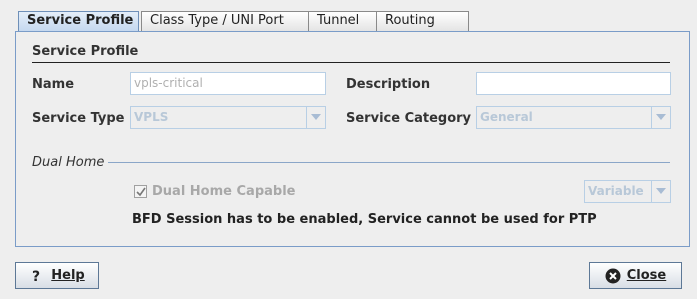 The height and width of the screenshot is (299, 697). What do you see at coordinates (646, 275) in the screenshot?
I see `close-label: Close` at bounding box center [646, 275].